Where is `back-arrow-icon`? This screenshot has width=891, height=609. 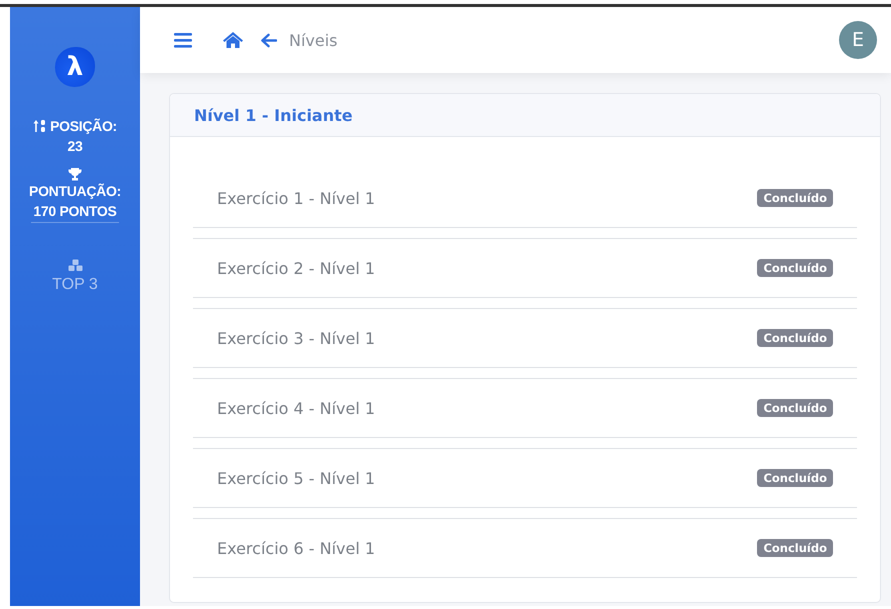
back-arrow-icon is located at coordinates (268, 40).